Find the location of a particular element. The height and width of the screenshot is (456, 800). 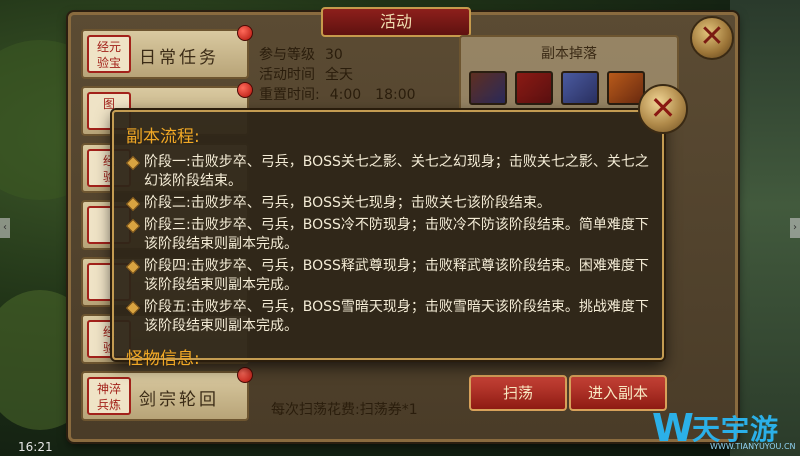

sweep-cost-text: 每次扫荡花费:扫荡券*1 is located at coordinates (344, 410).